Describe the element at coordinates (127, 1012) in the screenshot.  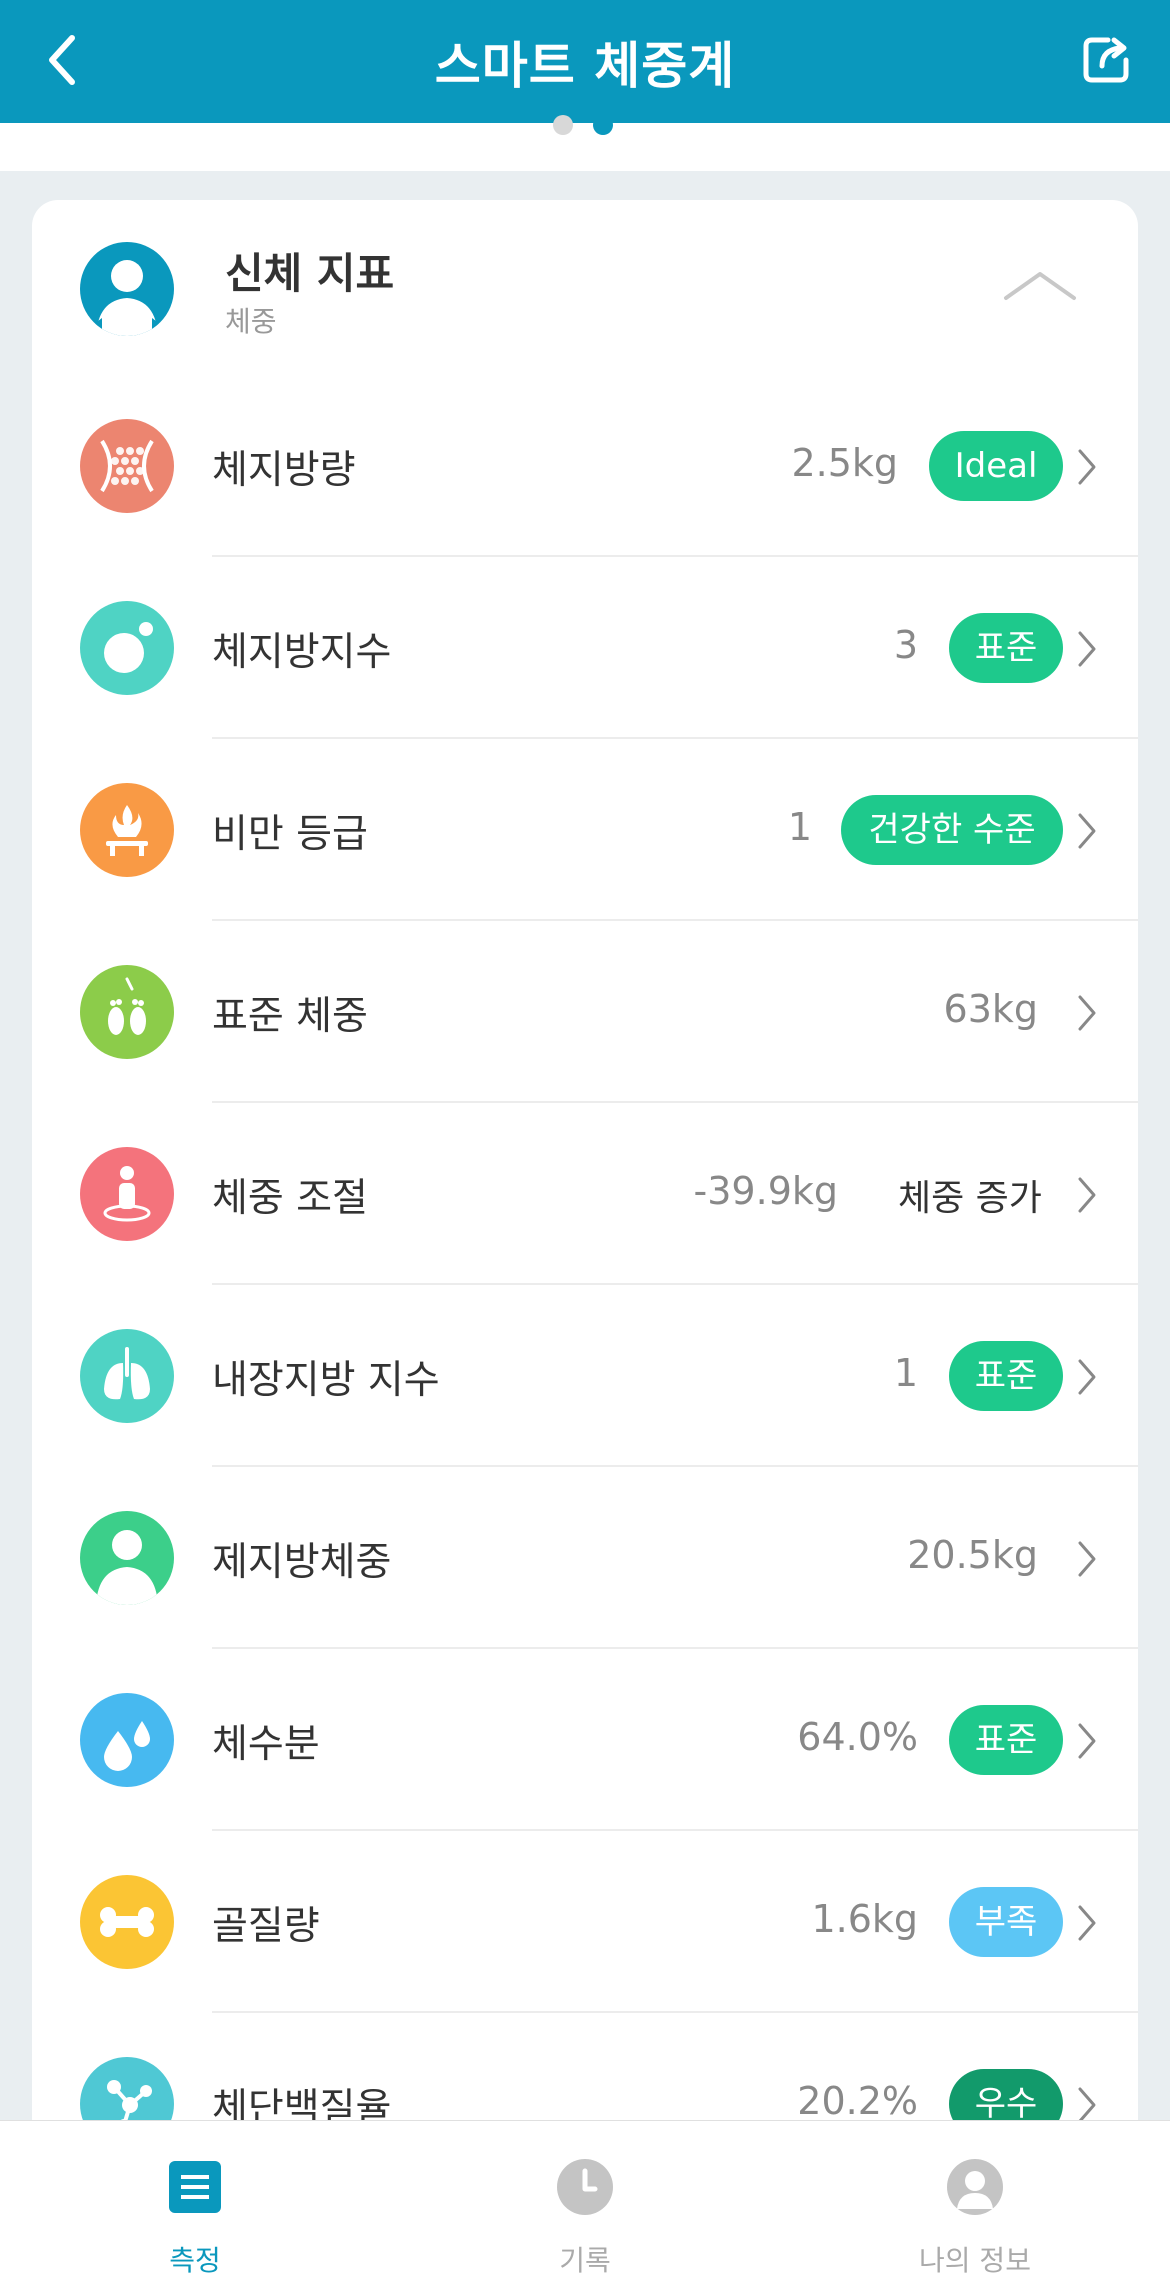
I see `standard-weight-icon` at that location.